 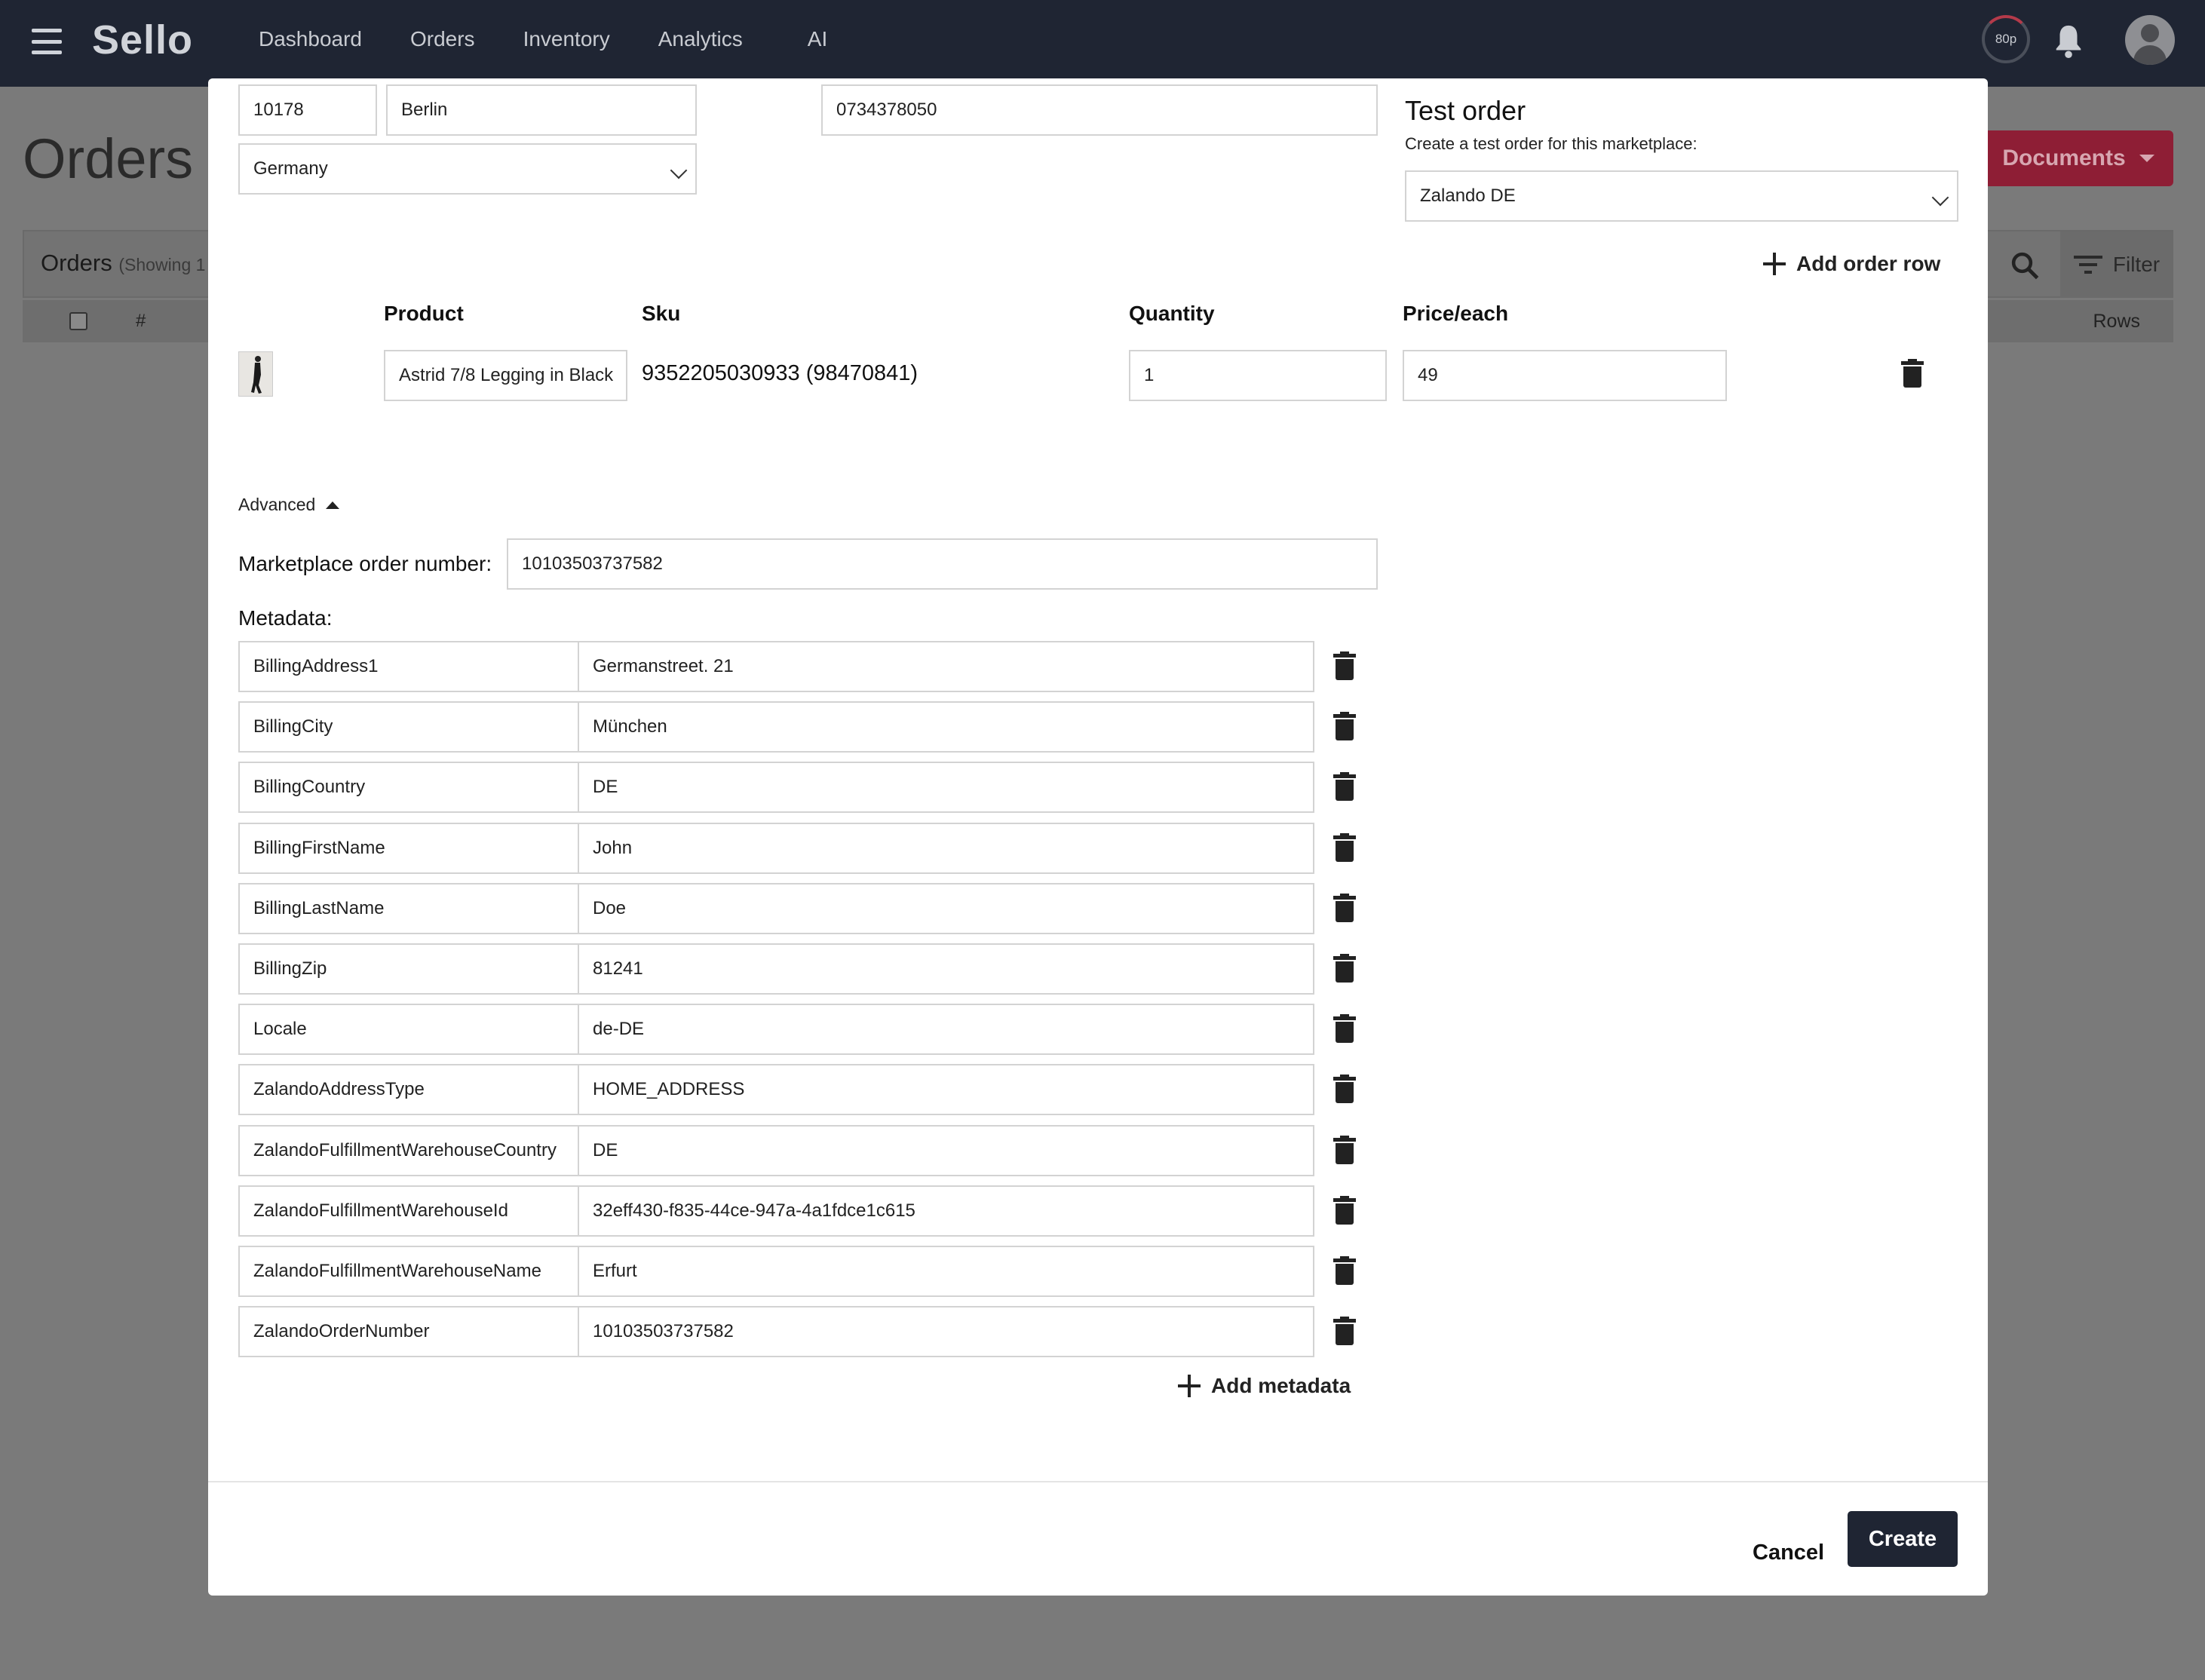 I want to click on metadata-key-input: ZalandoAddressType, so click(x=409, y=1089).